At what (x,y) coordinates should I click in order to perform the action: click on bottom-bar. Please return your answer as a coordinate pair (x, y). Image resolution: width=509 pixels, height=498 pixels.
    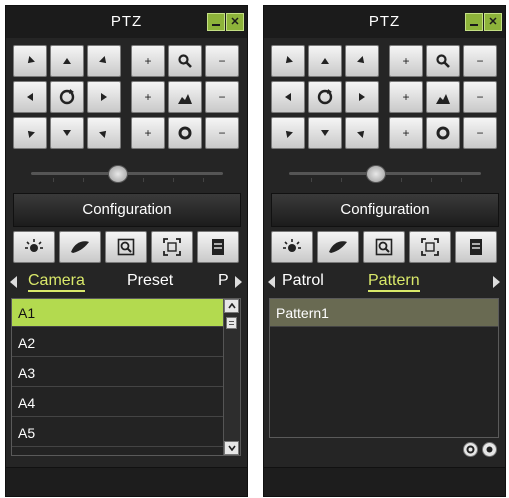
    Looking at the image, I should click on (384, 481).